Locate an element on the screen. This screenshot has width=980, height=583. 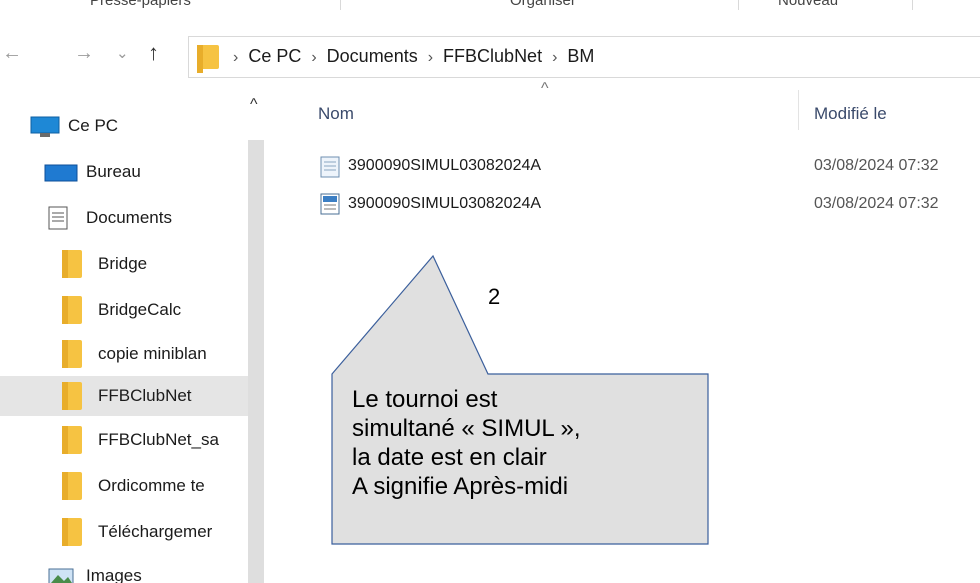
callout-line: la date est en clair is located at coordinates (449, 457).